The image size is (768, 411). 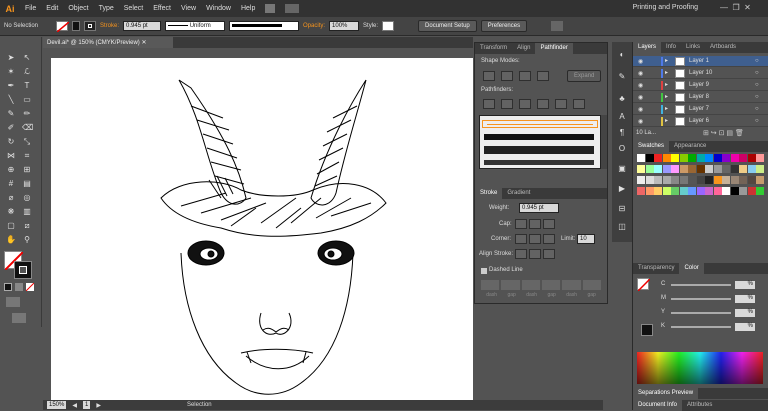 What do you see at coordinates (270, 8) in the screenshot?
I see `bridge-icon` at bounding box center [270, 8].